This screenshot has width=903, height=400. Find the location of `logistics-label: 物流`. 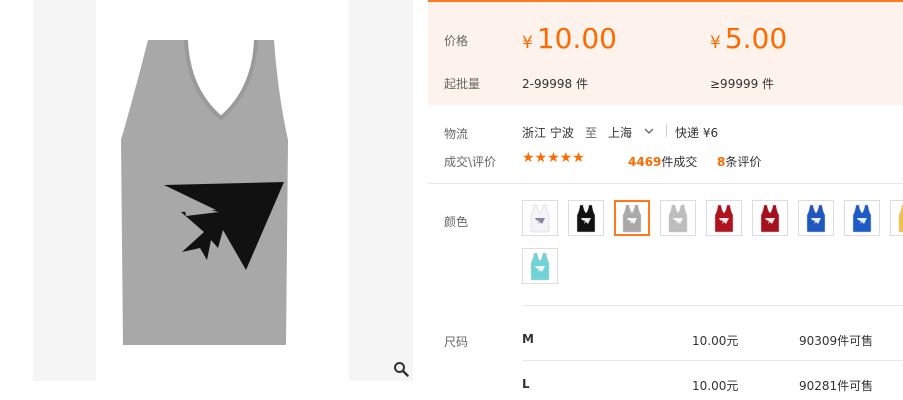

logistics-label: 物流 is located at coordinates (456, 134).